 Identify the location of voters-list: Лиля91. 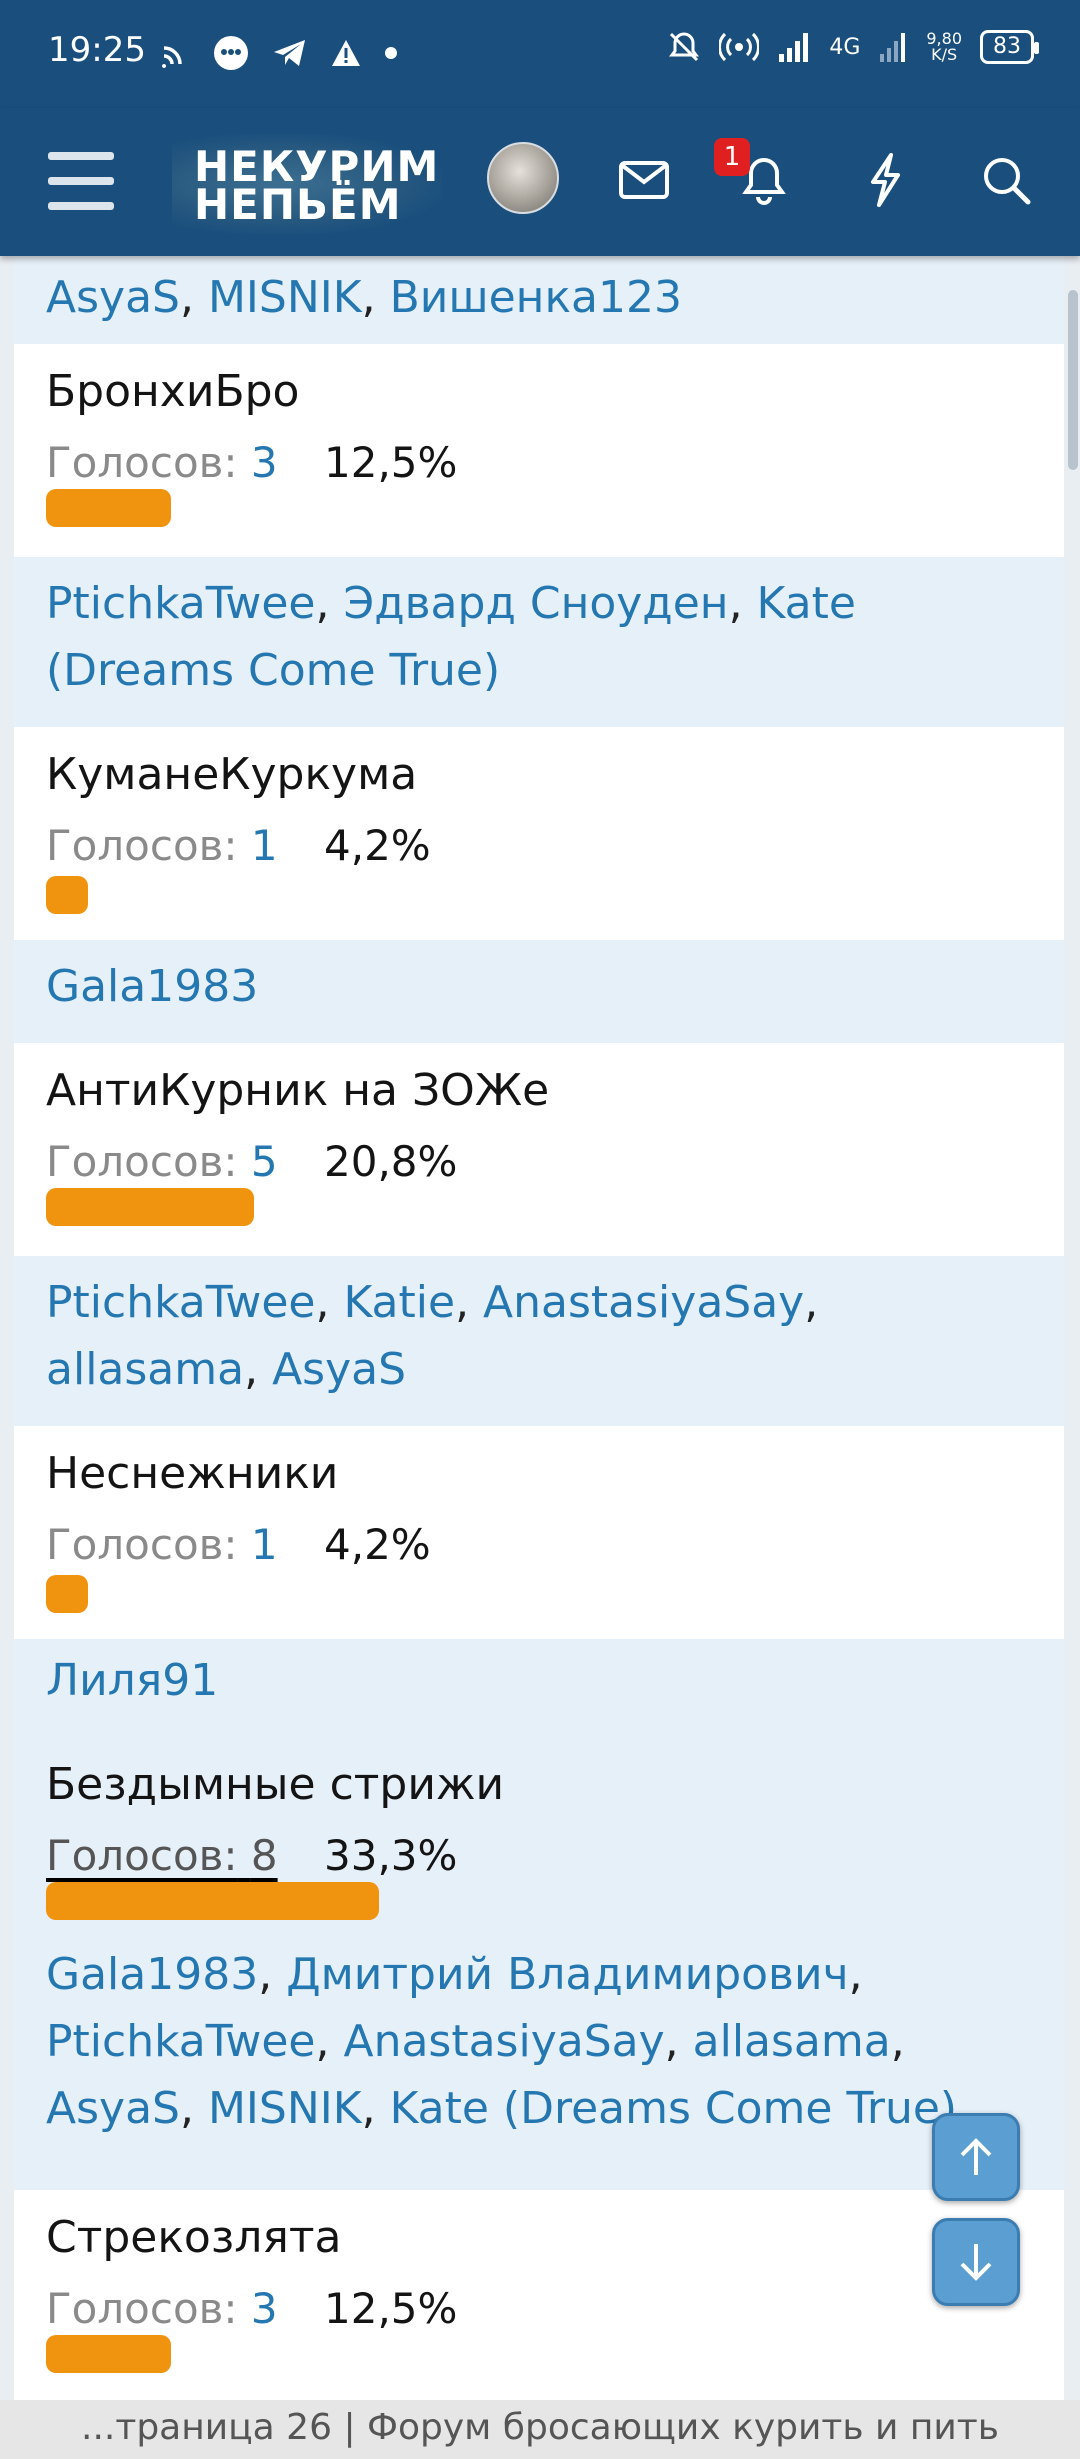
(539, 1690).